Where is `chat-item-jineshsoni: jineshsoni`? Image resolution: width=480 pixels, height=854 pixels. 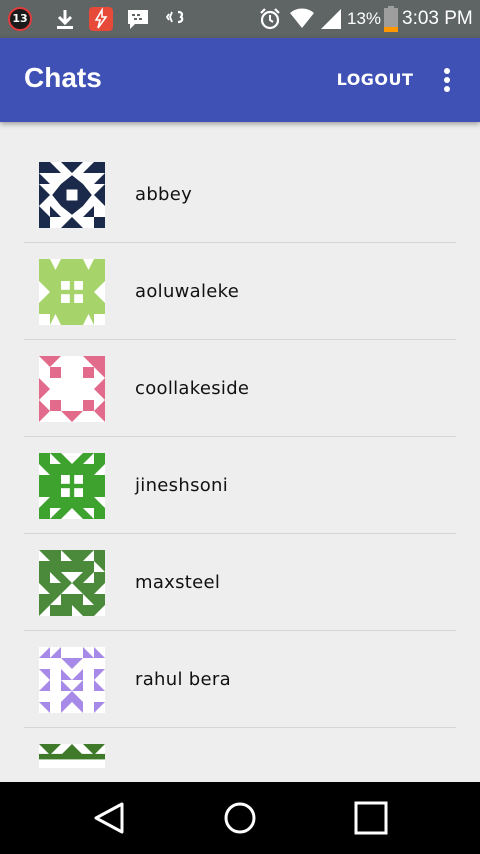
chat-item-jineshsoni: jineshsoni is located at coordinates (240, 485).